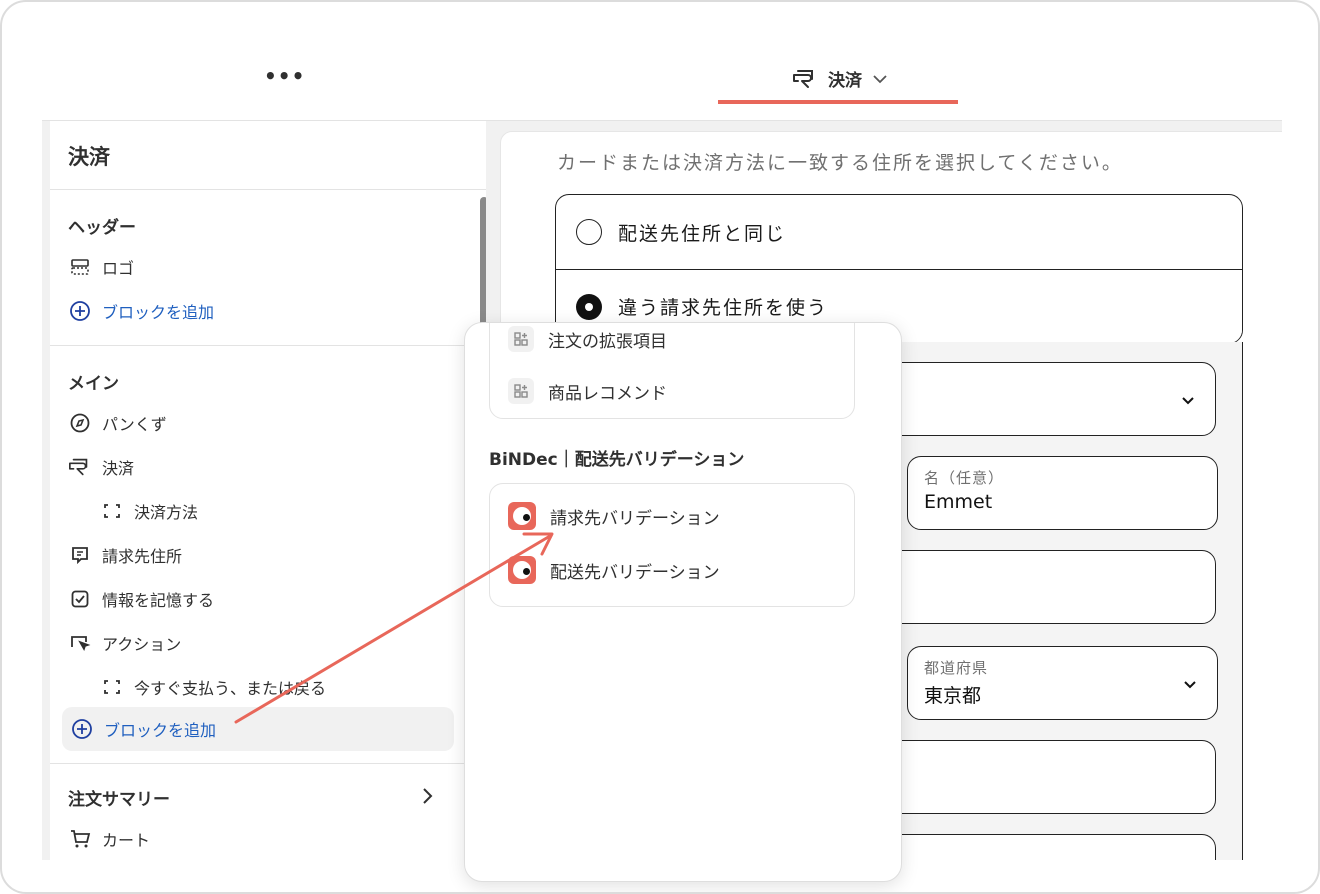  I want to click on field-label: 名（任意）, so click(964, 478).